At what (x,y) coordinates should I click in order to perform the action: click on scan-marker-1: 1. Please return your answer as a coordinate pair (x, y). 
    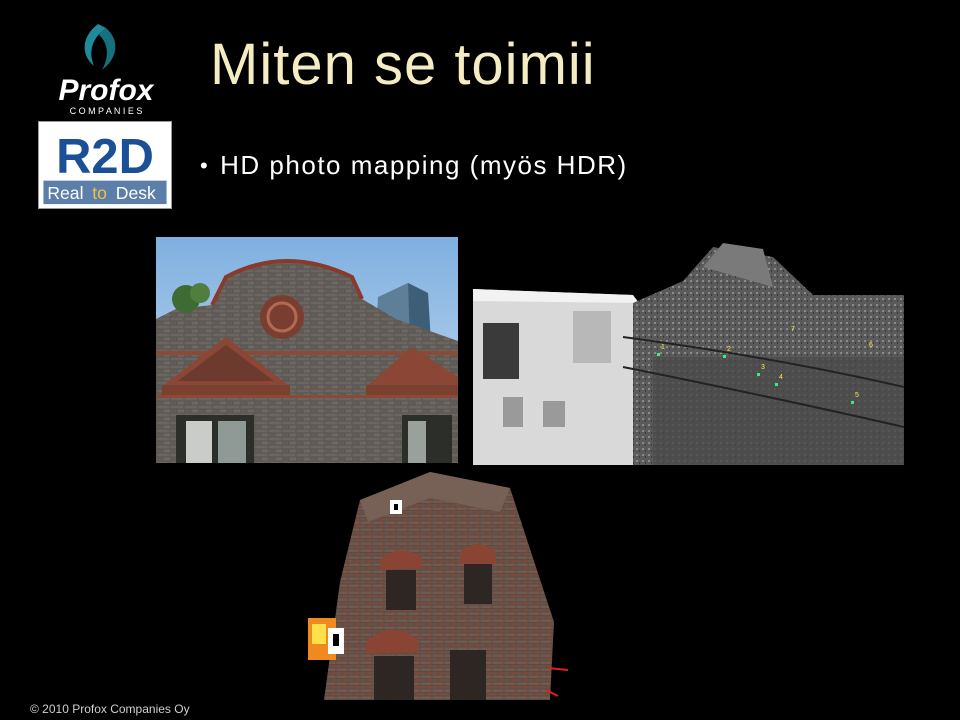
    Looking at the image, I should click on (663, 347).